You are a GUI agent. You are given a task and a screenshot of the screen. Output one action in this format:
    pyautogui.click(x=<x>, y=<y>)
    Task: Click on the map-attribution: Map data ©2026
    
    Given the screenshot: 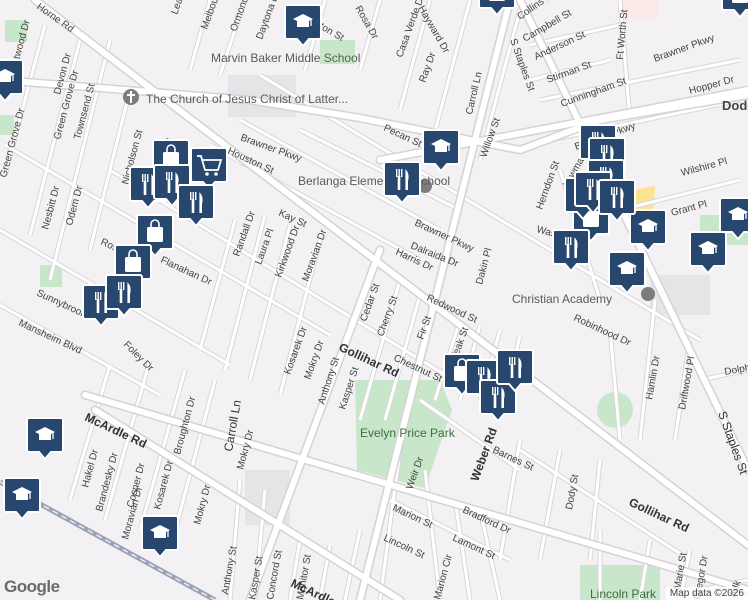 What is the action you would take?
    pyautogui.click(x=706, y=593)
    